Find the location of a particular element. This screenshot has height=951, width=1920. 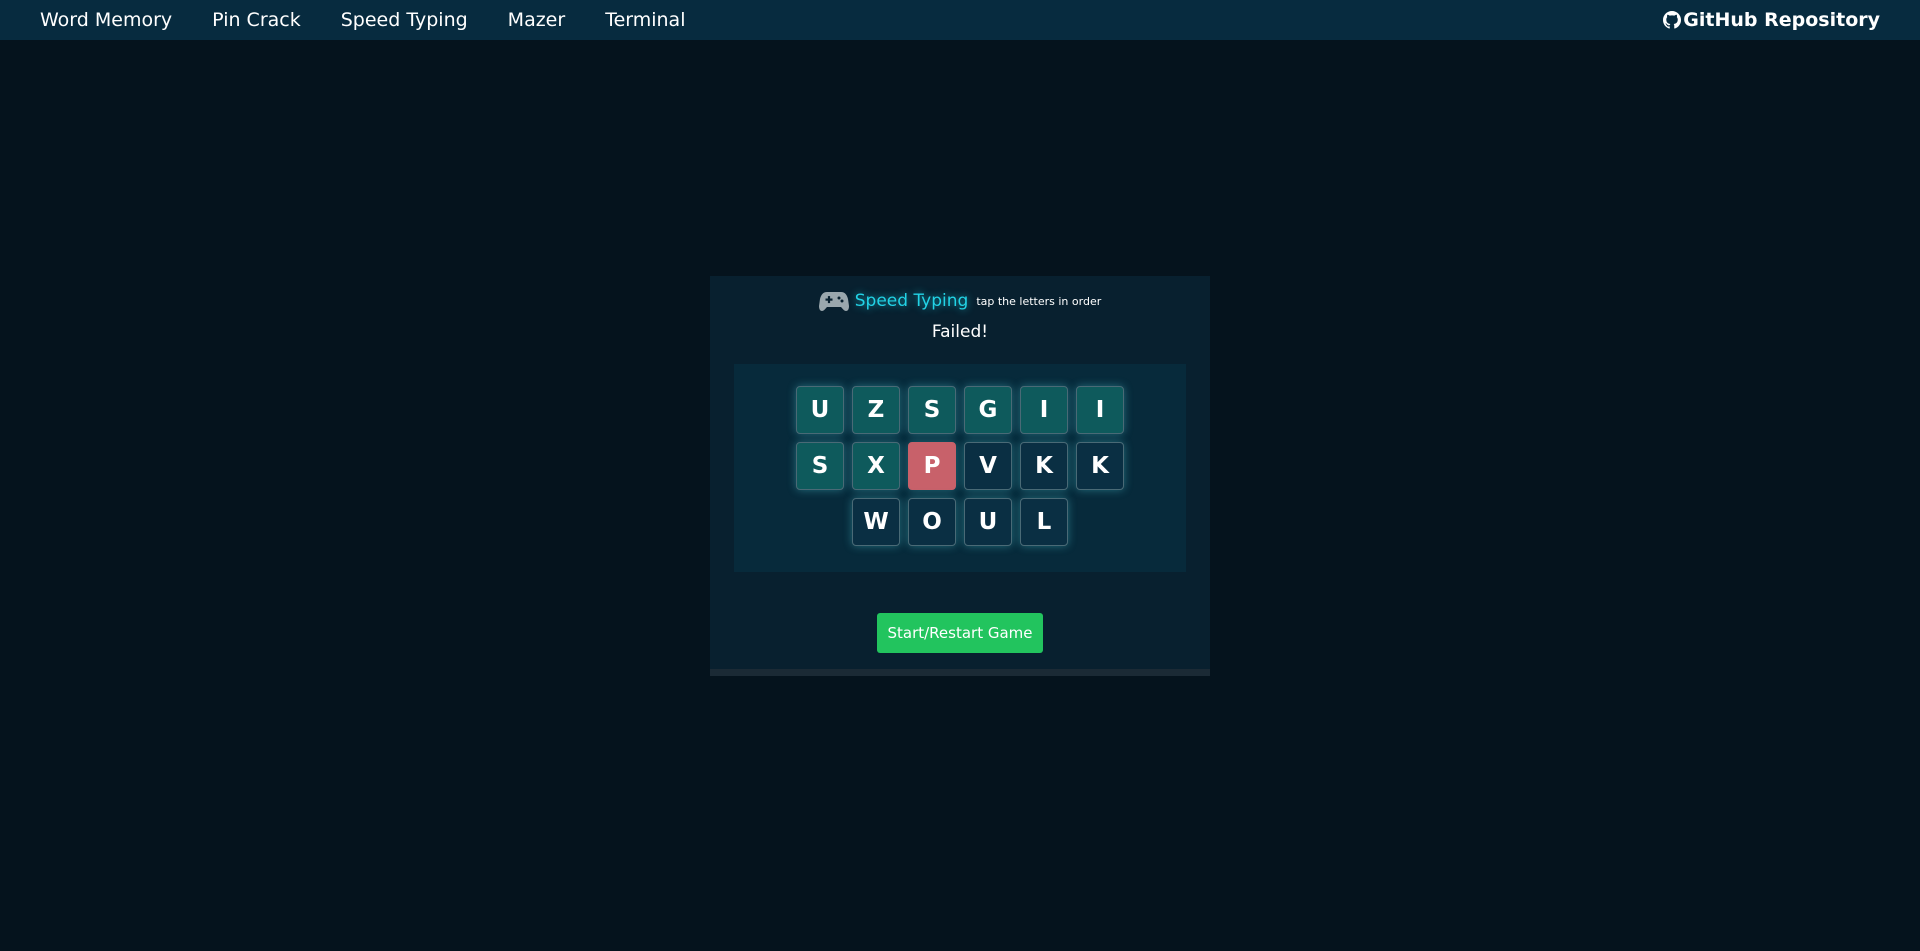

start-restart-button: Start/Restart Game is located at coordinates (960, 633).